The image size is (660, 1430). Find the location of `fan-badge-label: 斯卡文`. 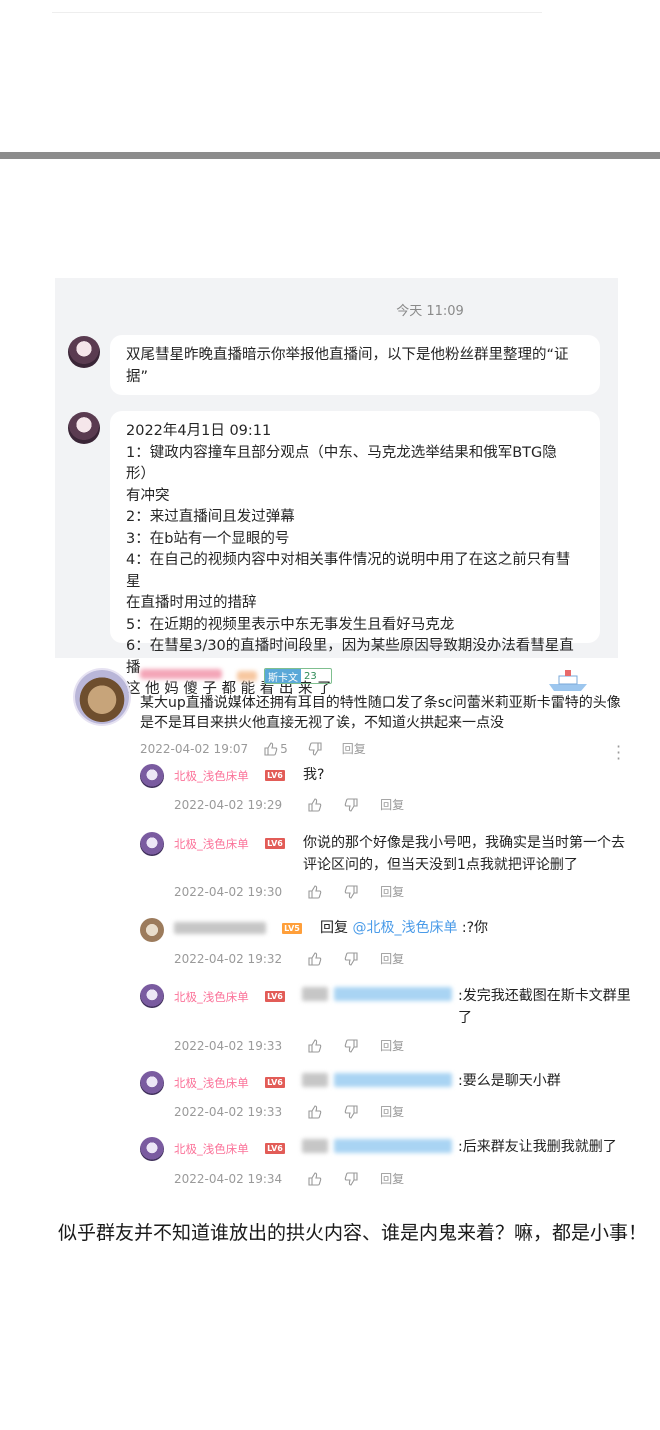

fan-badge-label: 斯卡文 is located at coordinates (283, 676).